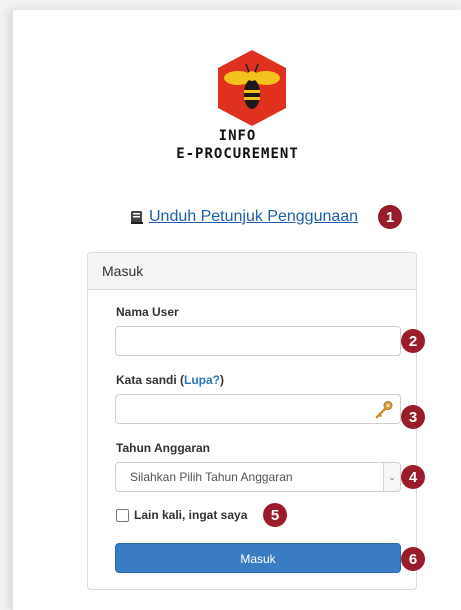 This screenshot has width=461, height=610. What do you see at coordinates (275, 515) in the screenshot?
I see `step-badge-5: 5` at bounding box center [275, 515].